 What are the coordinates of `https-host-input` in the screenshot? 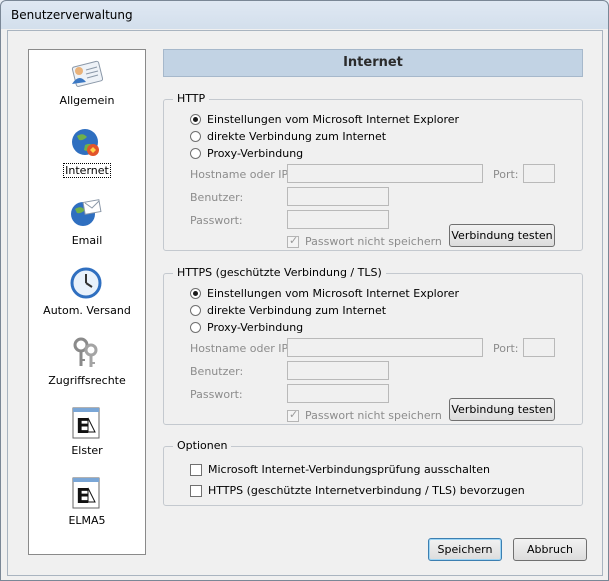 It's located at (385, 347).